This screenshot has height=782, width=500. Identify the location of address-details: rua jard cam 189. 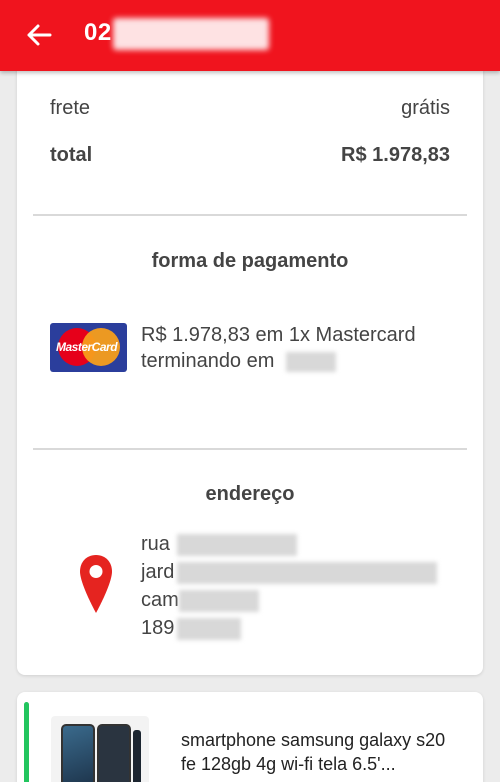
(289, 586).